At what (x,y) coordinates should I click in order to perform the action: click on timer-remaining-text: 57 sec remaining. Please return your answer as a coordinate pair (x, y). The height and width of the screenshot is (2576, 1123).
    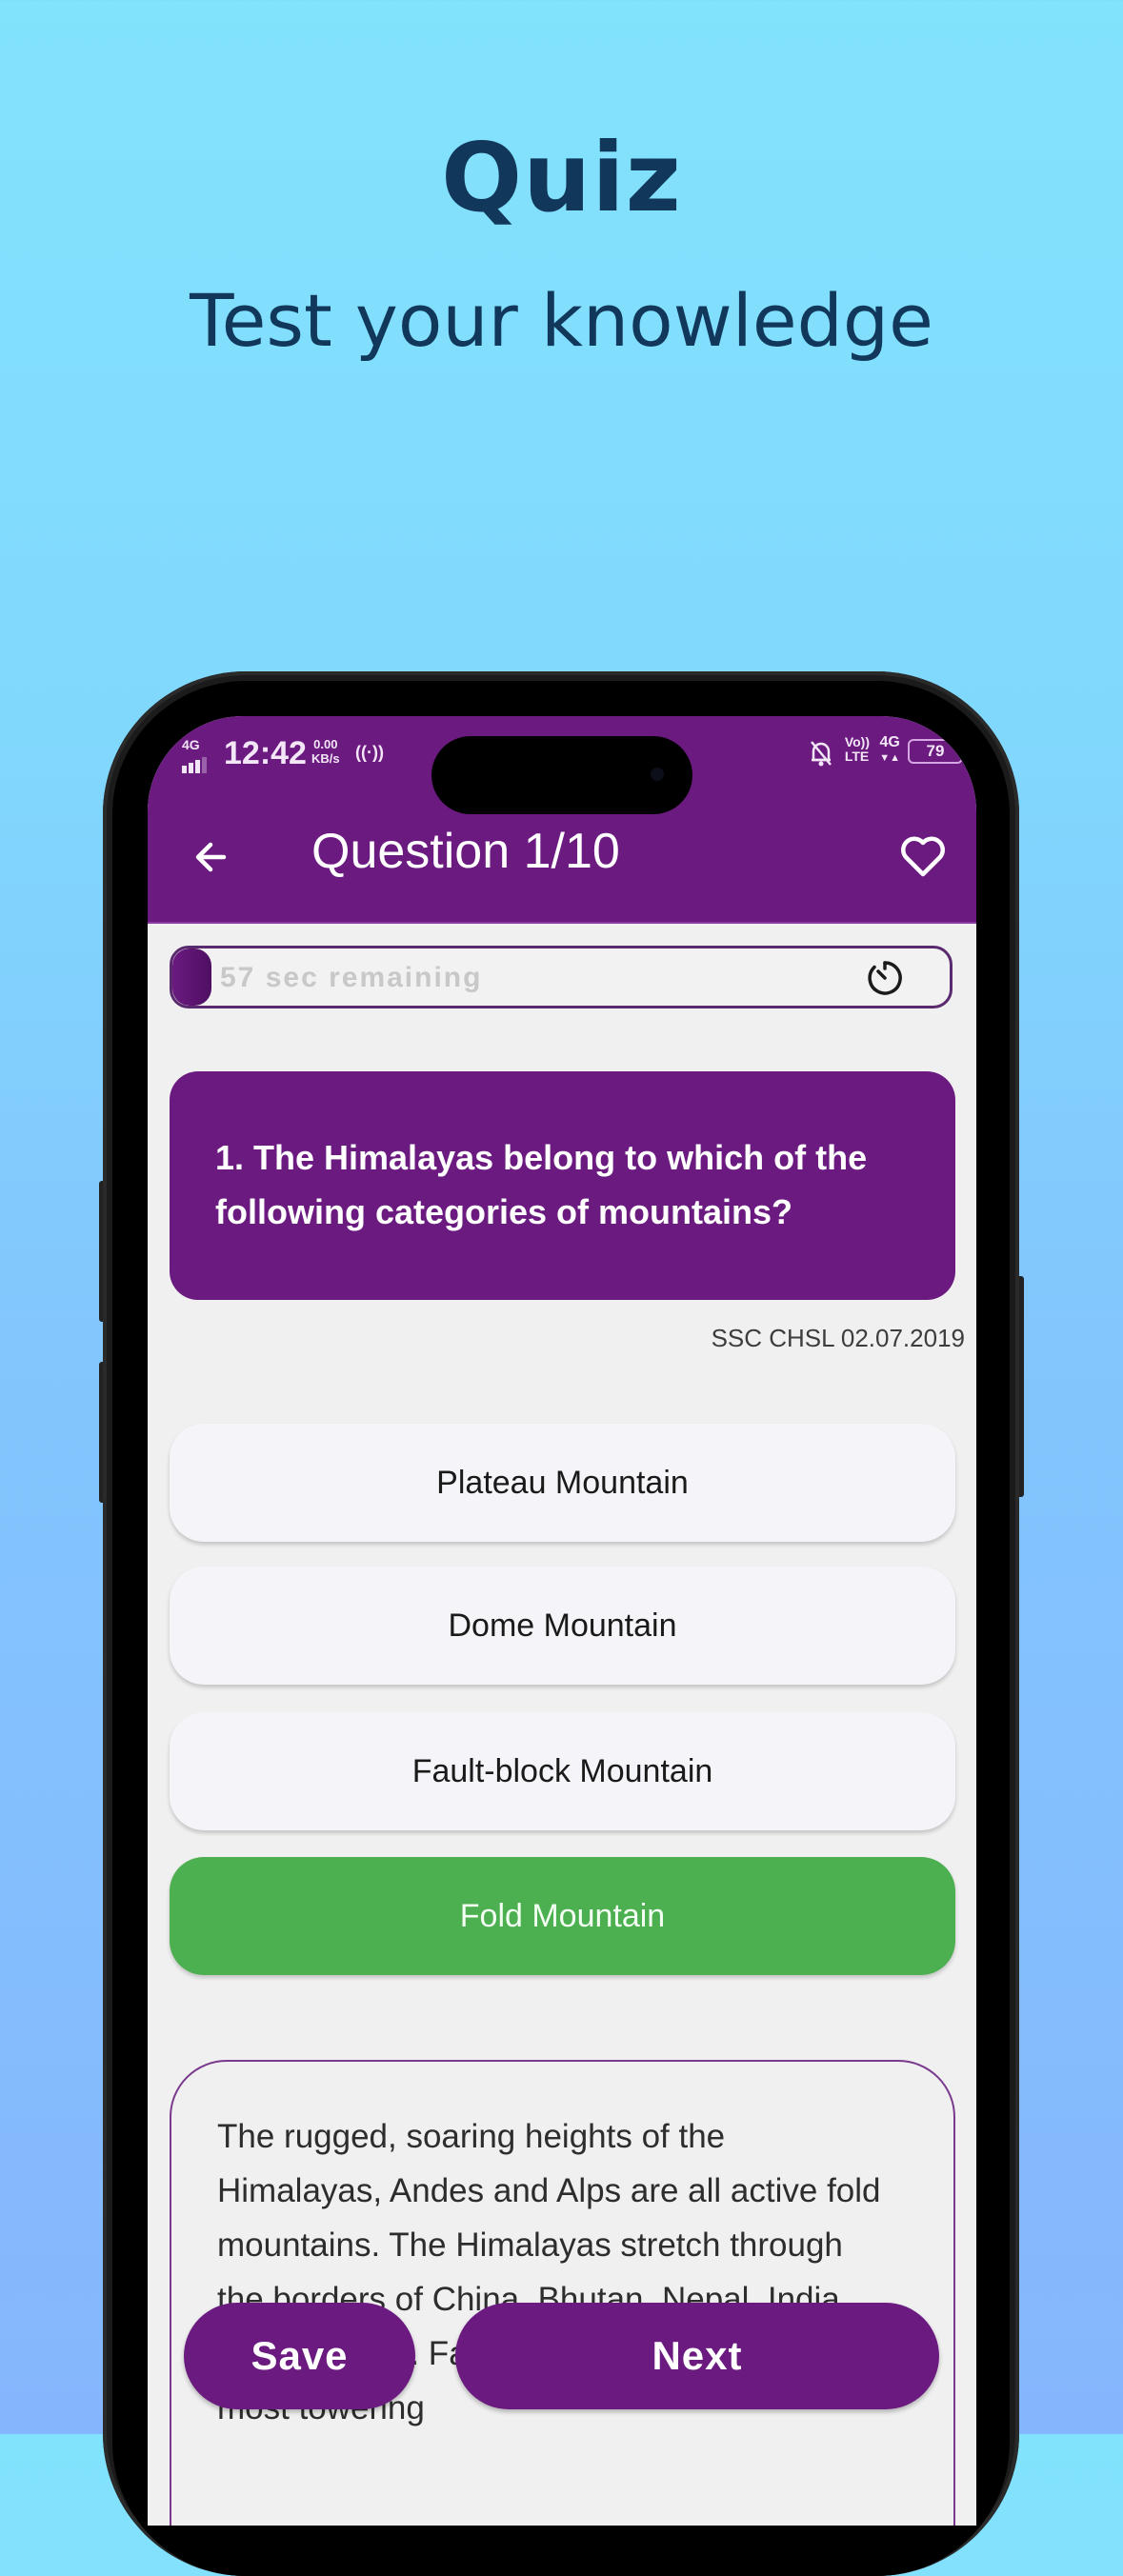
    Looking at the image, I should click on (351, 978).